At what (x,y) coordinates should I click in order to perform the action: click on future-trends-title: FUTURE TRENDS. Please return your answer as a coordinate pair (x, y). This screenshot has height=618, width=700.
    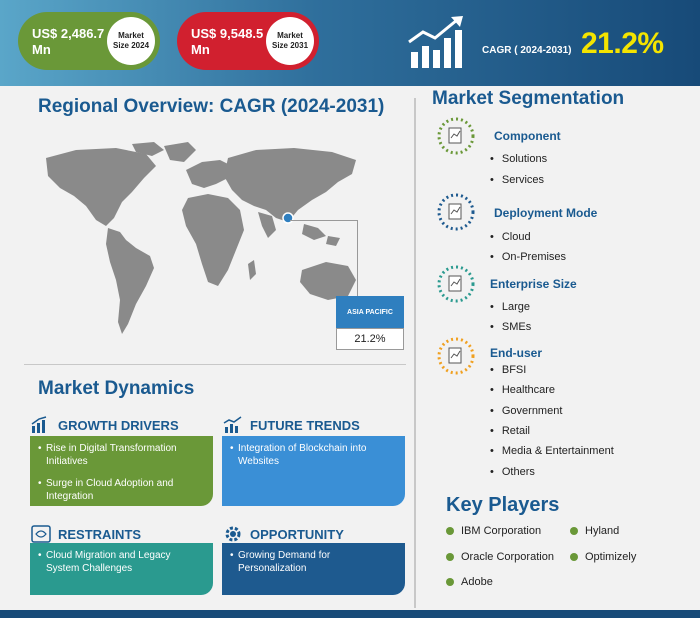
    Looking at the image, I should click on (305, 425).